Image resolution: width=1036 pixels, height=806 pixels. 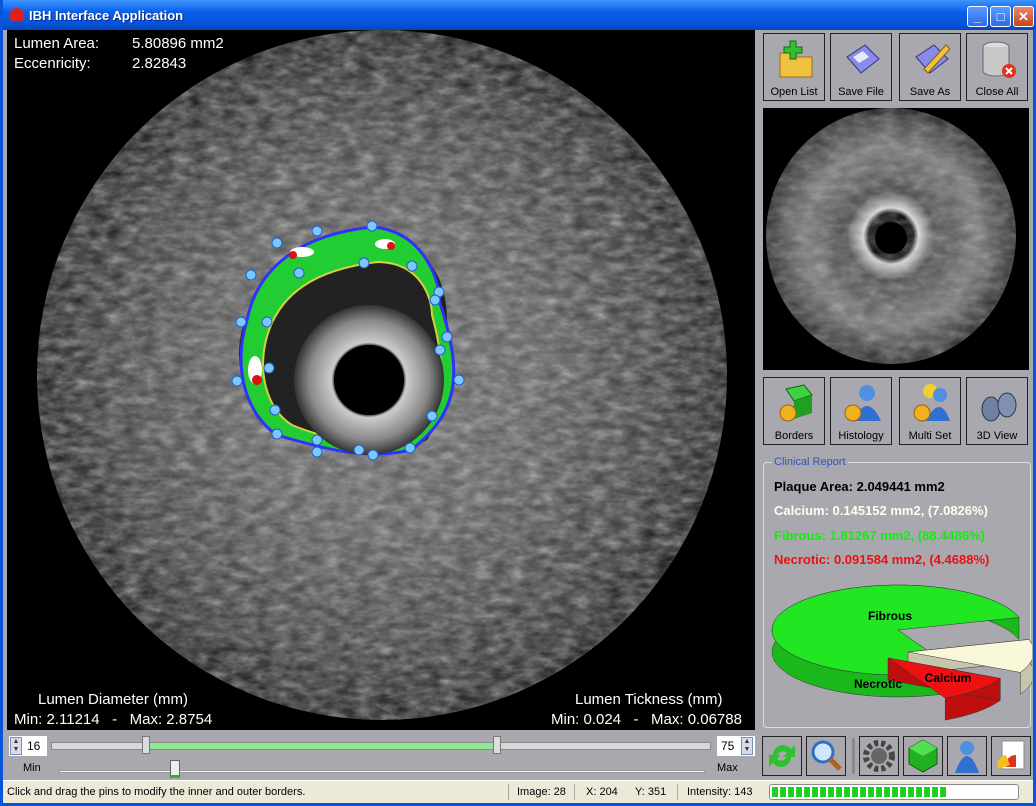 What do you see at coordinates (521, 755) in the screenshot?
I see `range-controls: ▲ ▼ 16 Min 75 ▲ ▼ Max` at bounding box center [521, 755].